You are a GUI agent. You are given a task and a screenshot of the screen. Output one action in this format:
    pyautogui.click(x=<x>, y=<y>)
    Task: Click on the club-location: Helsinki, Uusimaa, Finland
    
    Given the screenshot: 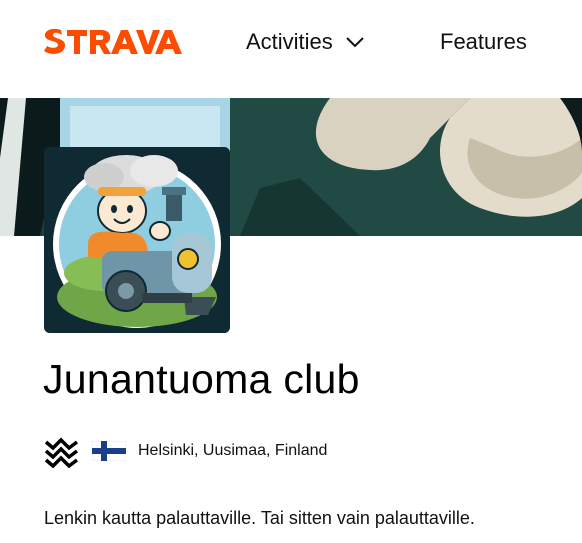 What is the action you would take?
    pyautogui.click(x=233, y=450)
    